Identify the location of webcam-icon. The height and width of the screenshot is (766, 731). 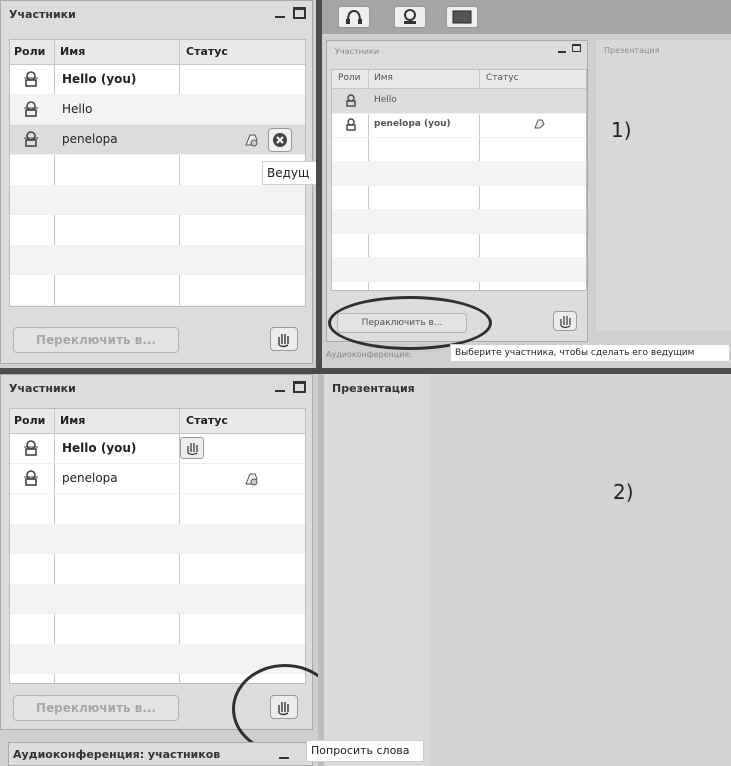
(410, 16).